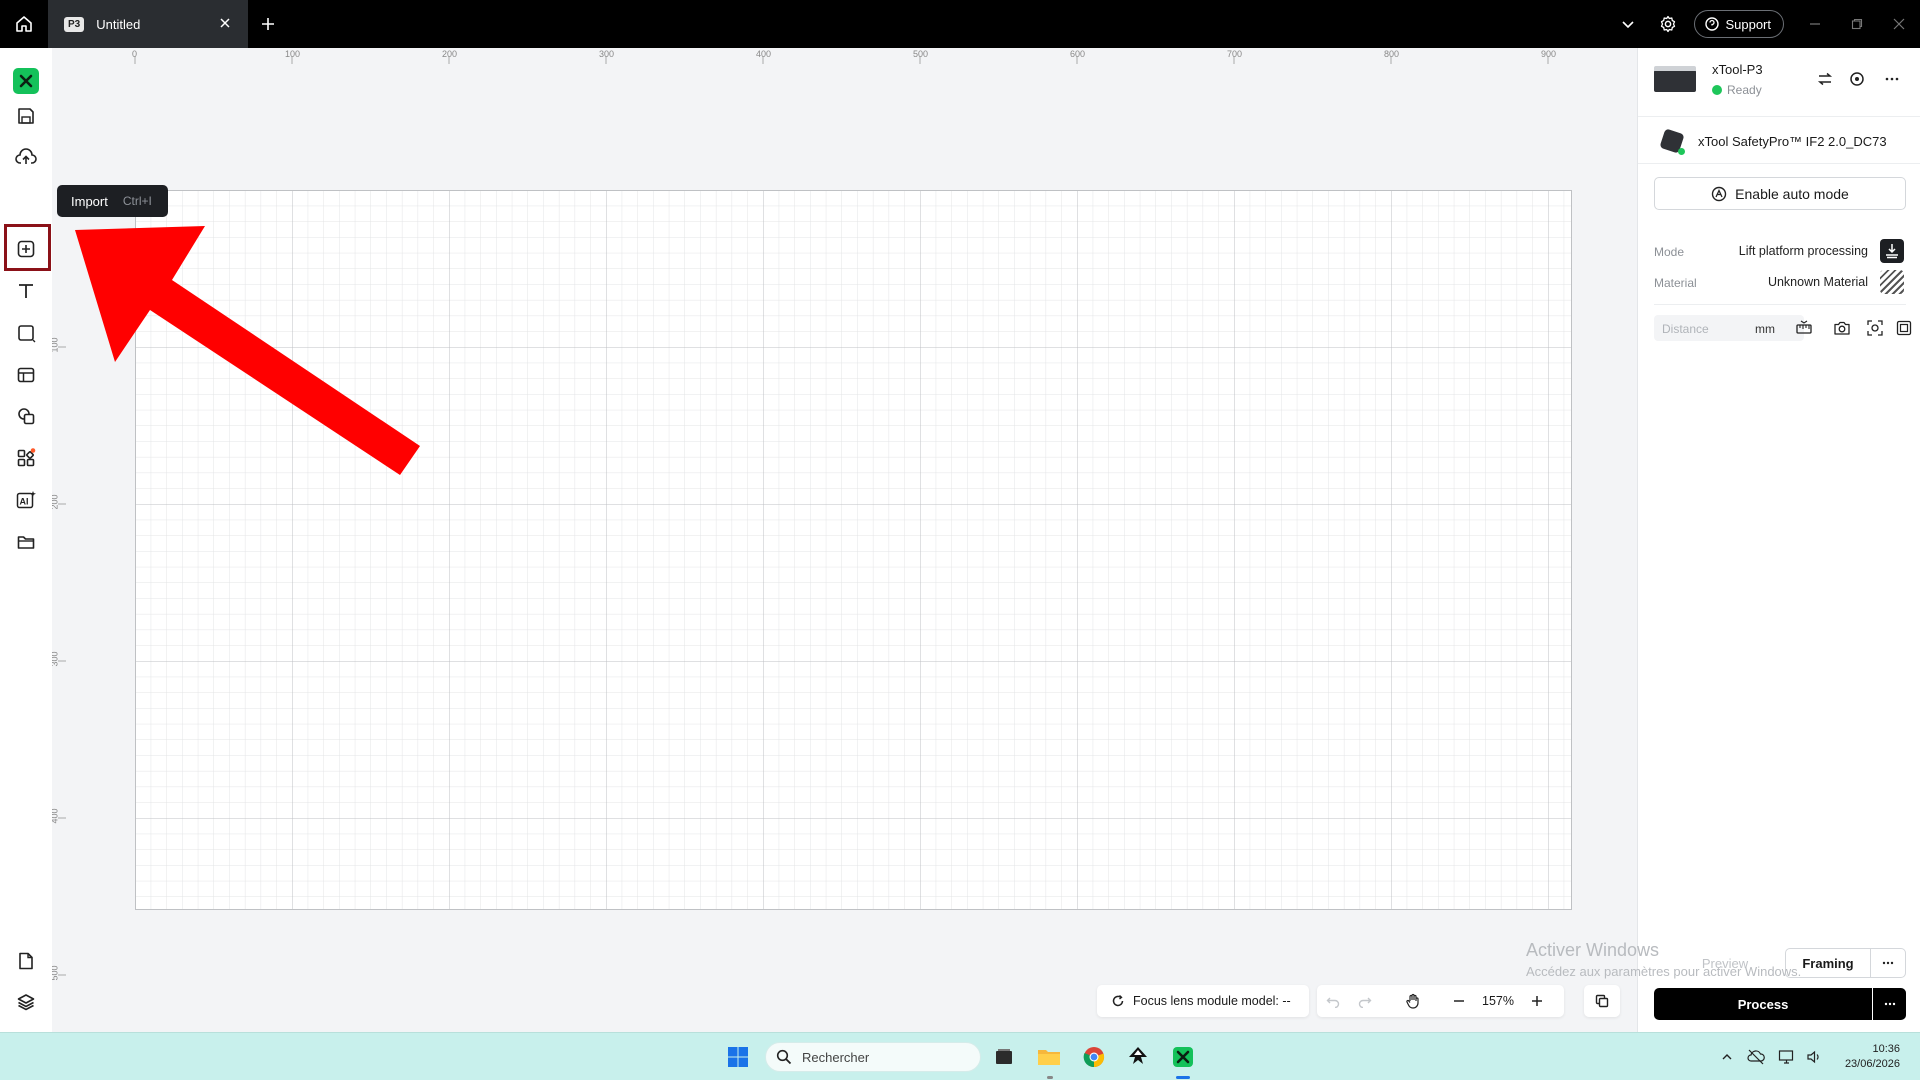  I want to click on auto-mode-label: Enable auto mode, so click(1792, 193).